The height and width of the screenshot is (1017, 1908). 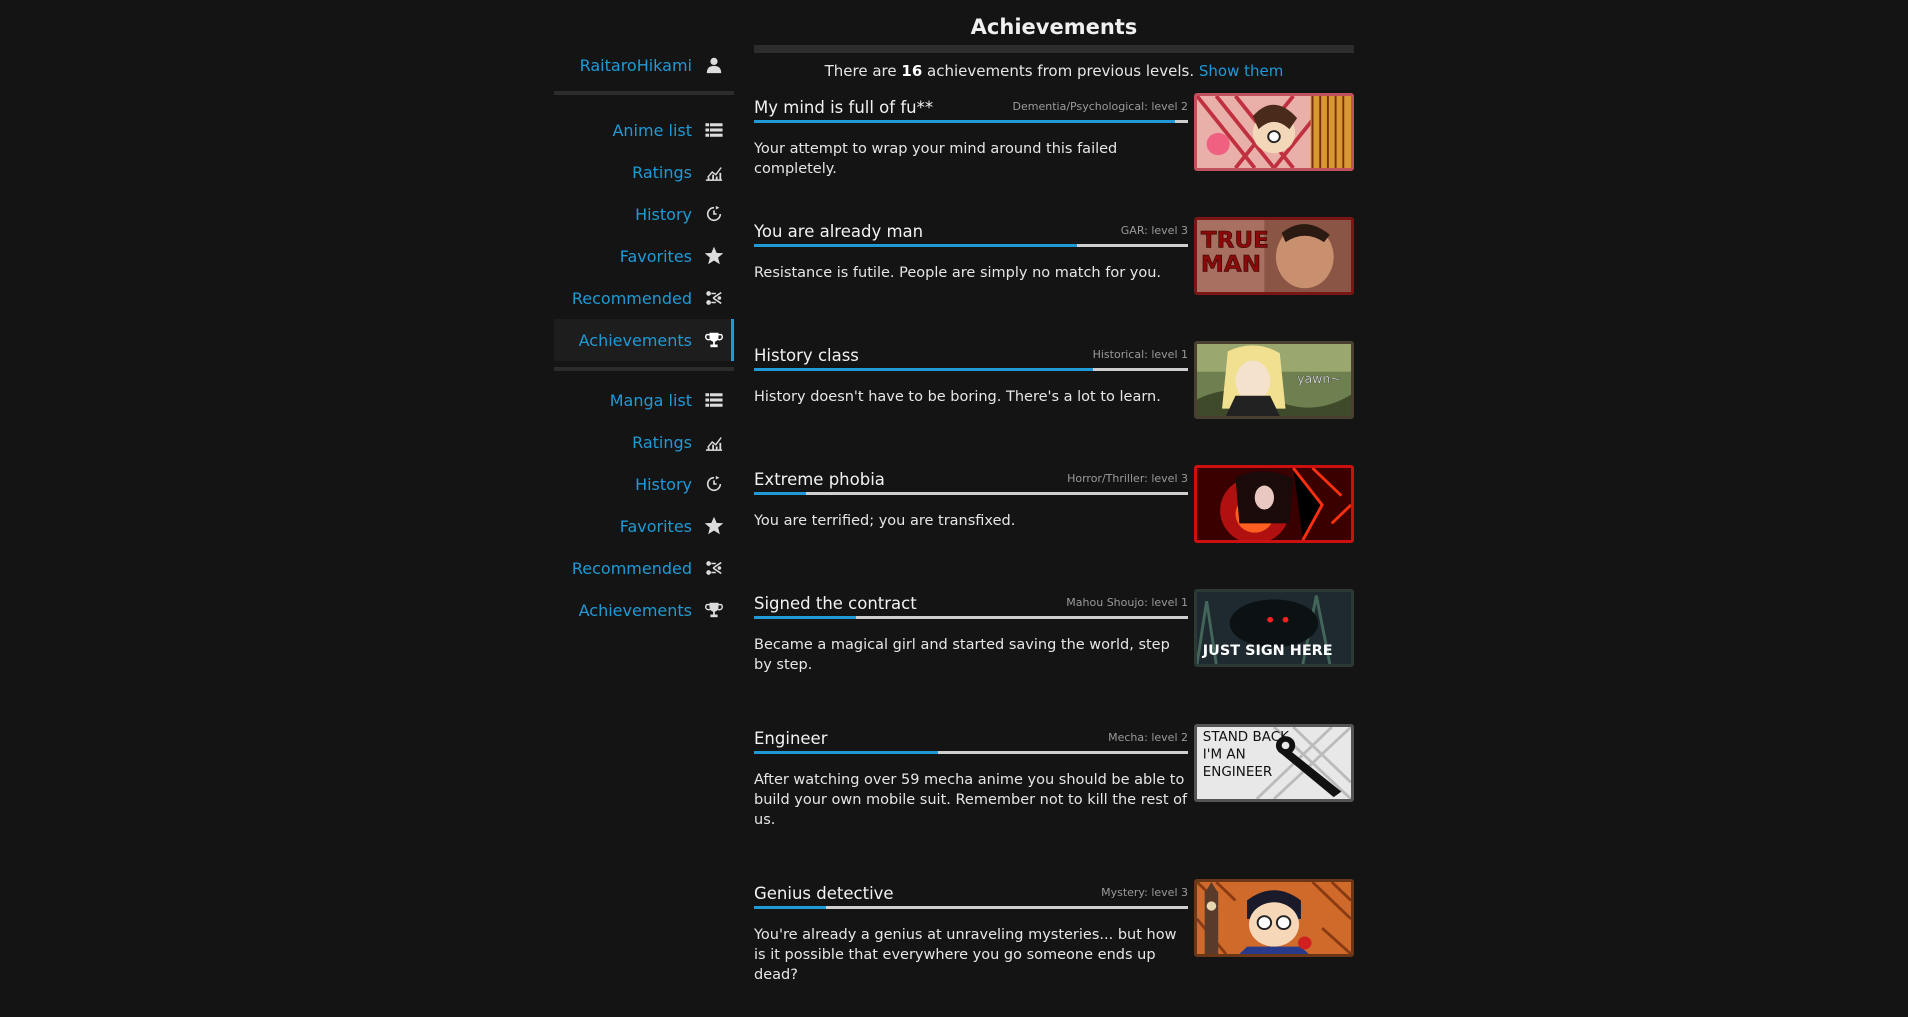 I want to click on achievement-level: Dementia/Psychological: level 2, so click(x=1100, y=106).